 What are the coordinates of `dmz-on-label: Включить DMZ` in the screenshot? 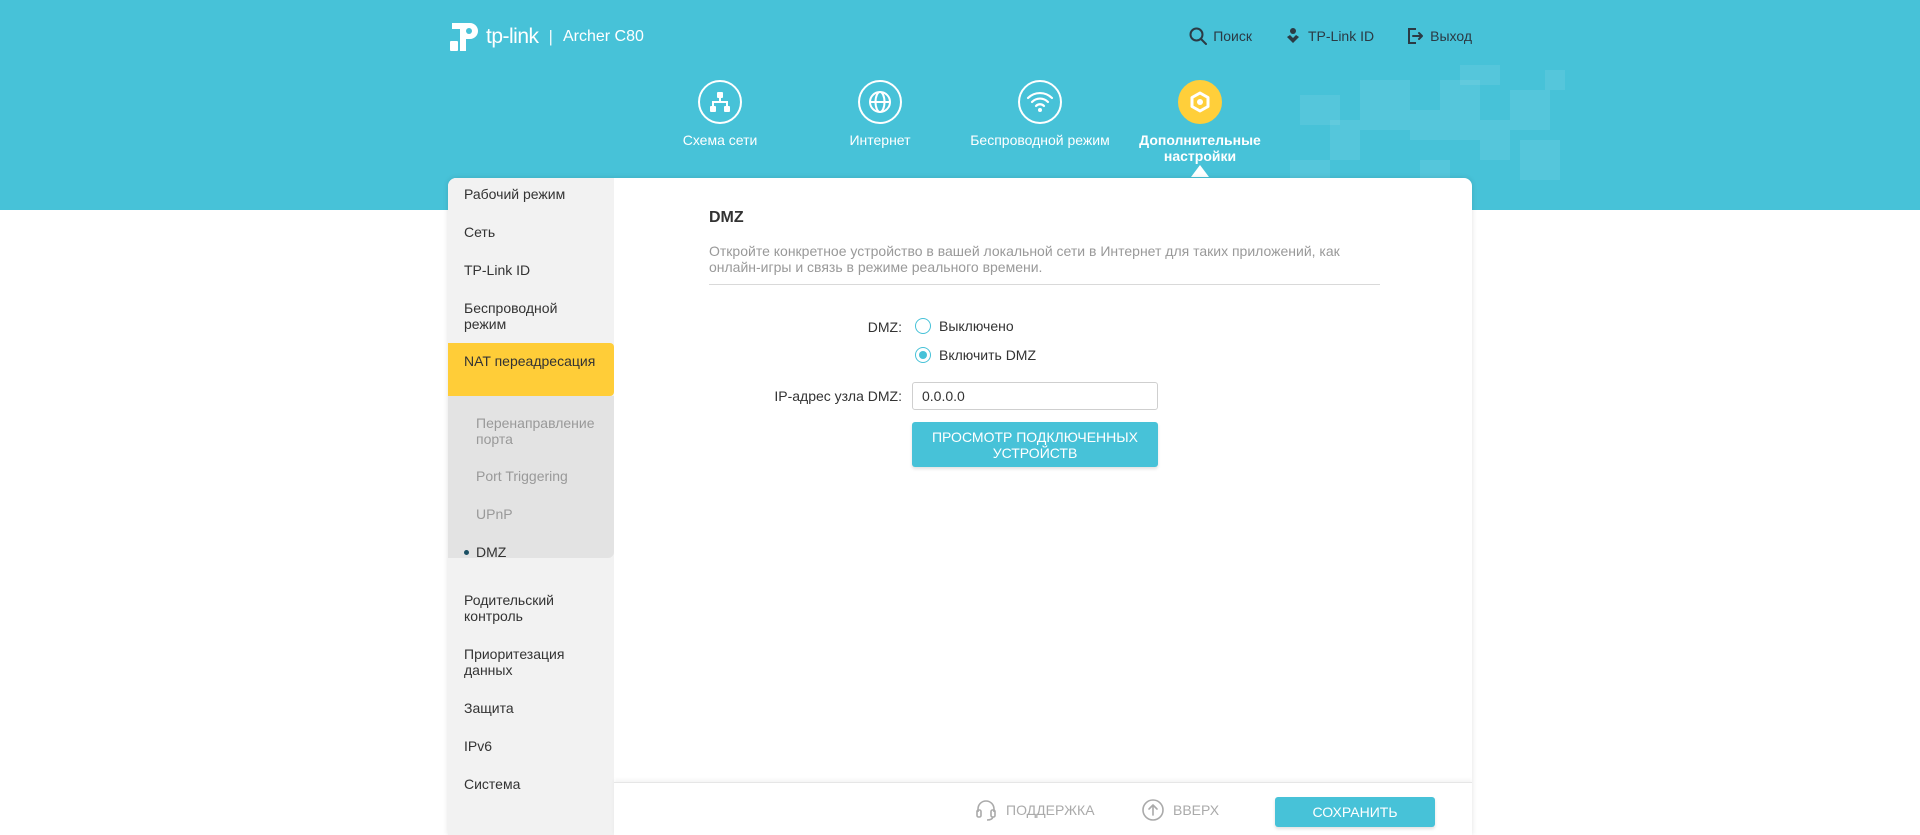 It's located at (988, 355).